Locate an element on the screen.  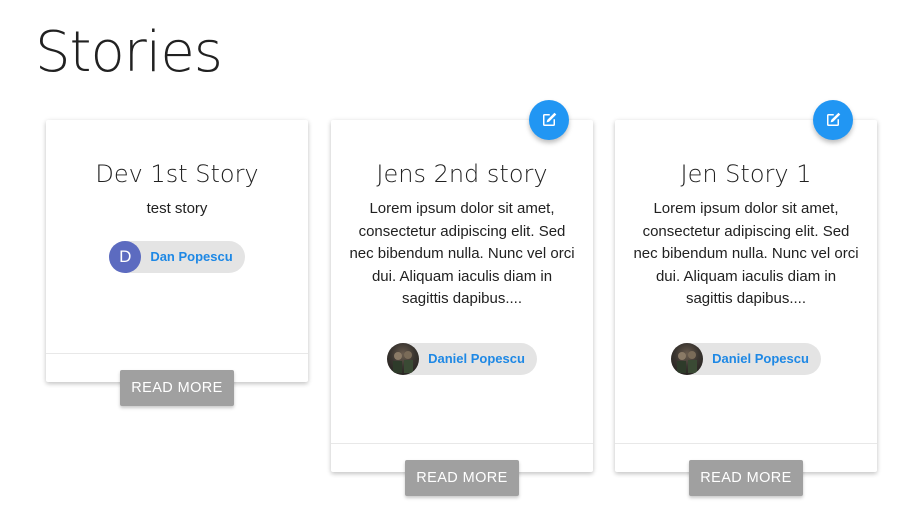
story-title: Jen Story 1 is located at coordinates (746, 174).